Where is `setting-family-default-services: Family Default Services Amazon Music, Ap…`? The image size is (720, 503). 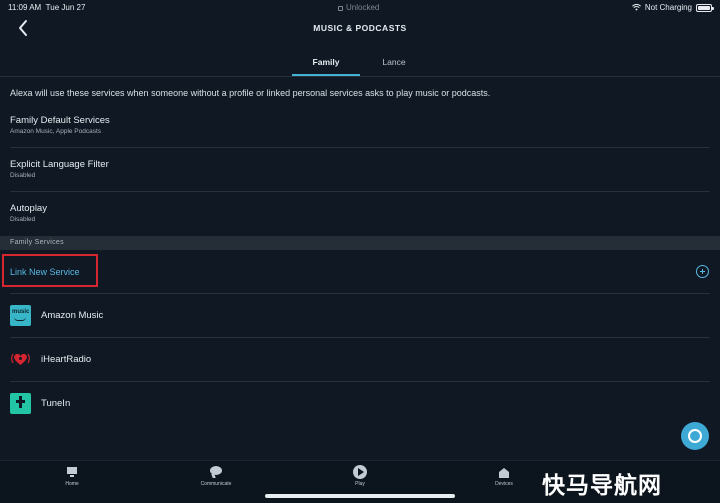
setting-family-default-services: Family Default Services Amazon Music, Ap… is located at coordinates (360, 131).